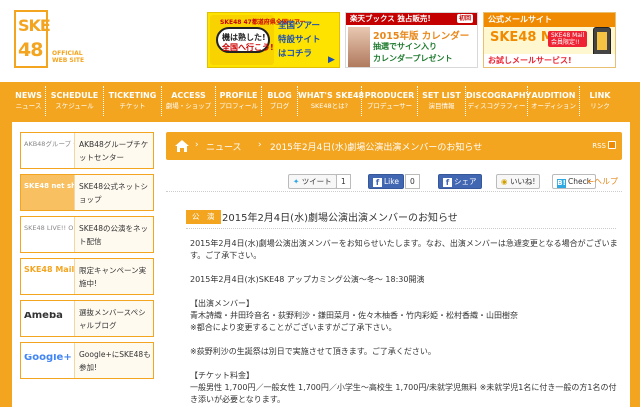  What do you see at coordinates (48, 234) in the screenshot?
I see `sidebar-thumb: SKE48 LIVE!! ON DEMAND` at bounding box center [48, 234].